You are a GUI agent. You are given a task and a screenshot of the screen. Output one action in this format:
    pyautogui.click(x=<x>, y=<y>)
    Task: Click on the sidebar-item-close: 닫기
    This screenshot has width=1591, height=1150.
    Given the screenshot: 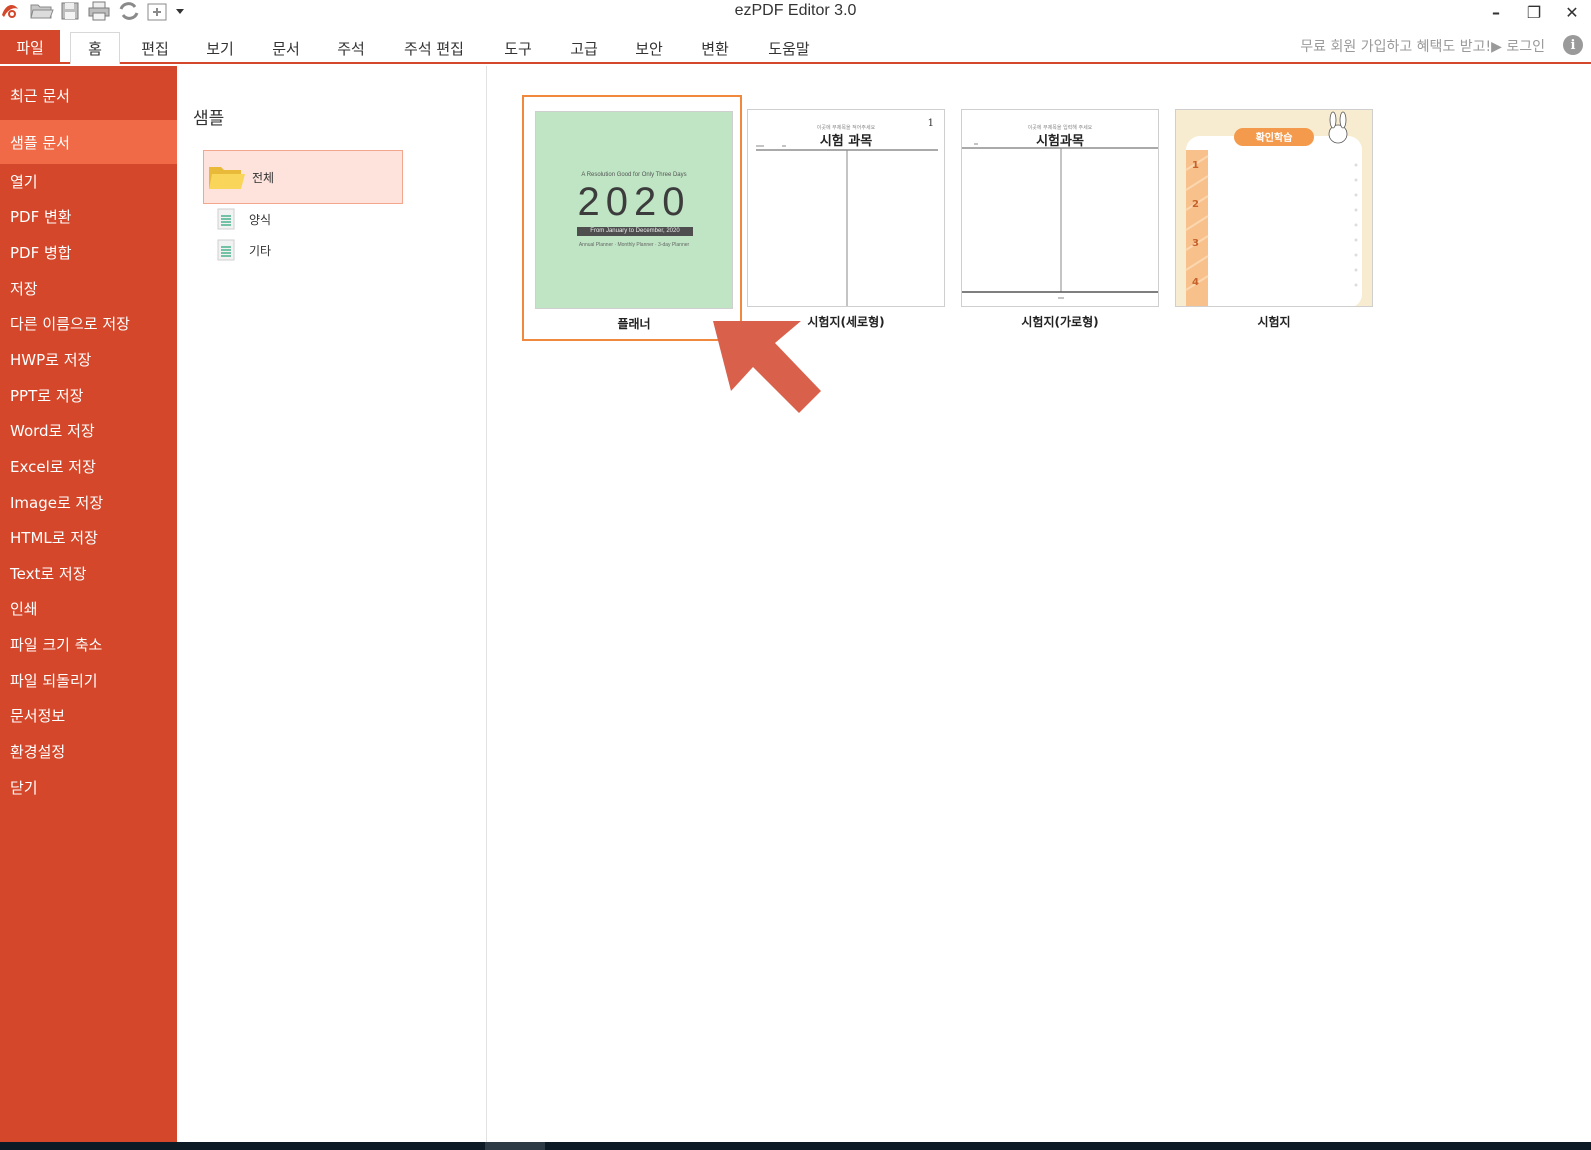 What is the action you would take?
    pyautogui.click(x=88, y=787)
    